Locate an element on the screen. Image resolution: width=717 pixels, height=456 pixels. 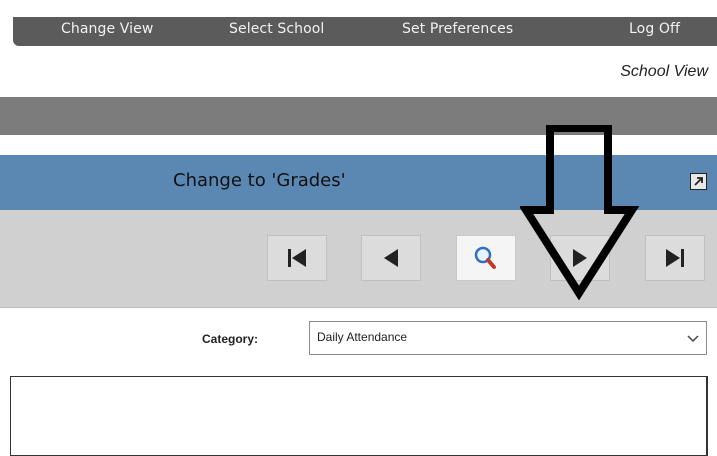
first-icon is located at coordinates (297, 258).